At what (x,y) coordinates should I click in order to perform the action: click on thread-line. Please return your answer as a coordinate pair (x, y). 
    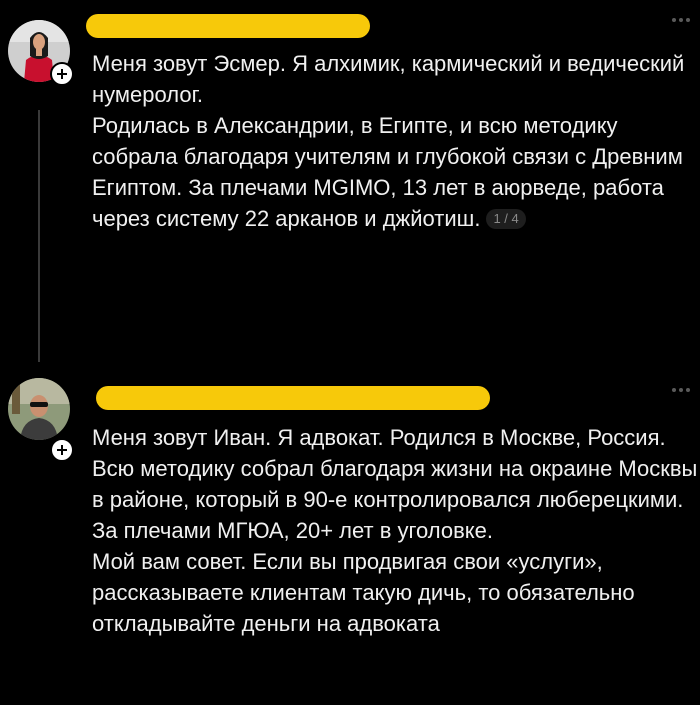
    Looking at the image, I should click on (39, 236).